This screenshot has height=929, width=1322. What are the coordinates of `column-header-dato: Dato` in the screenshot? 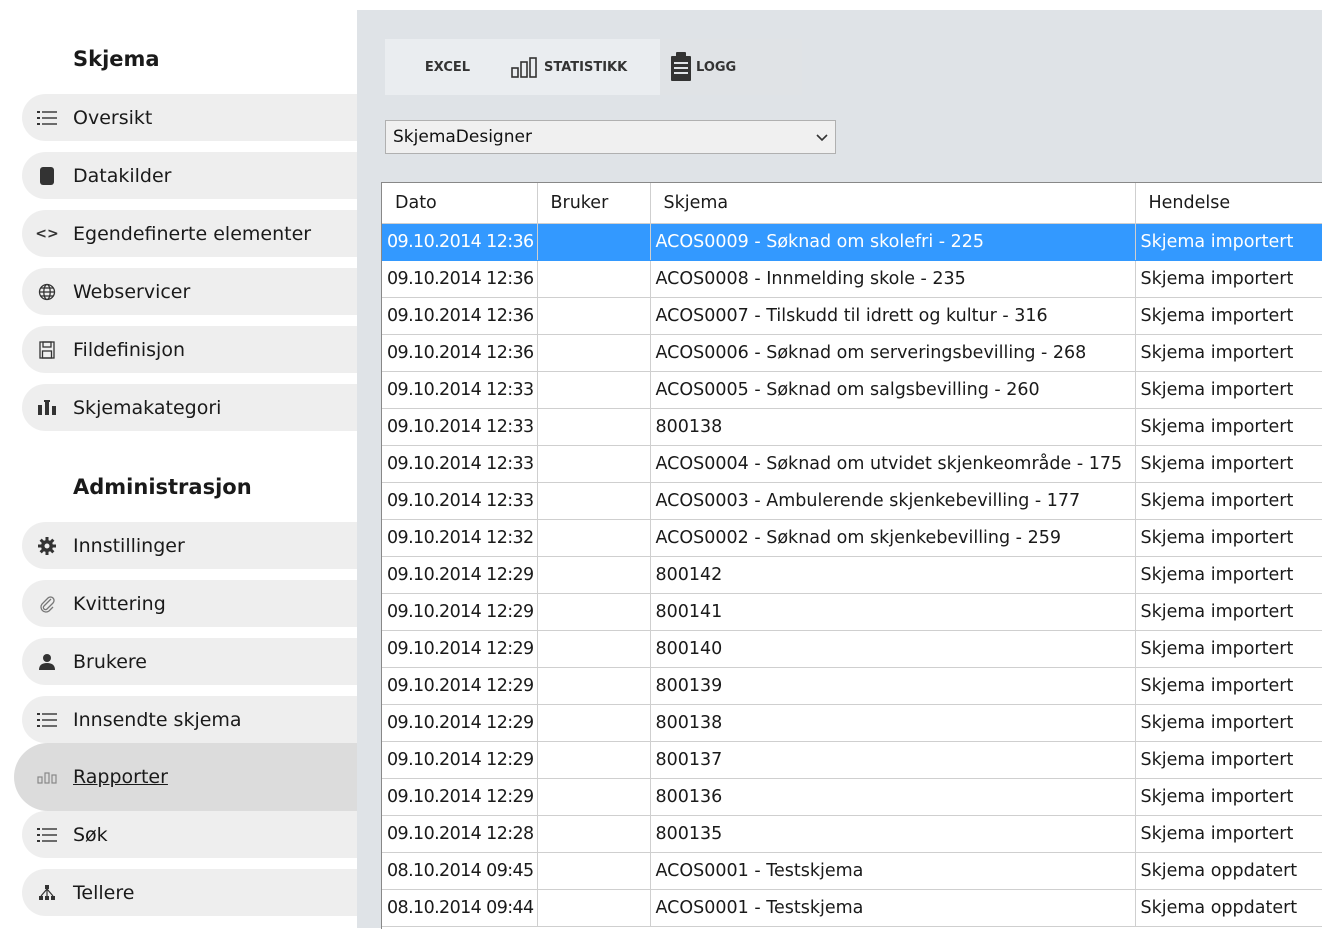 It's located at (460, 203).